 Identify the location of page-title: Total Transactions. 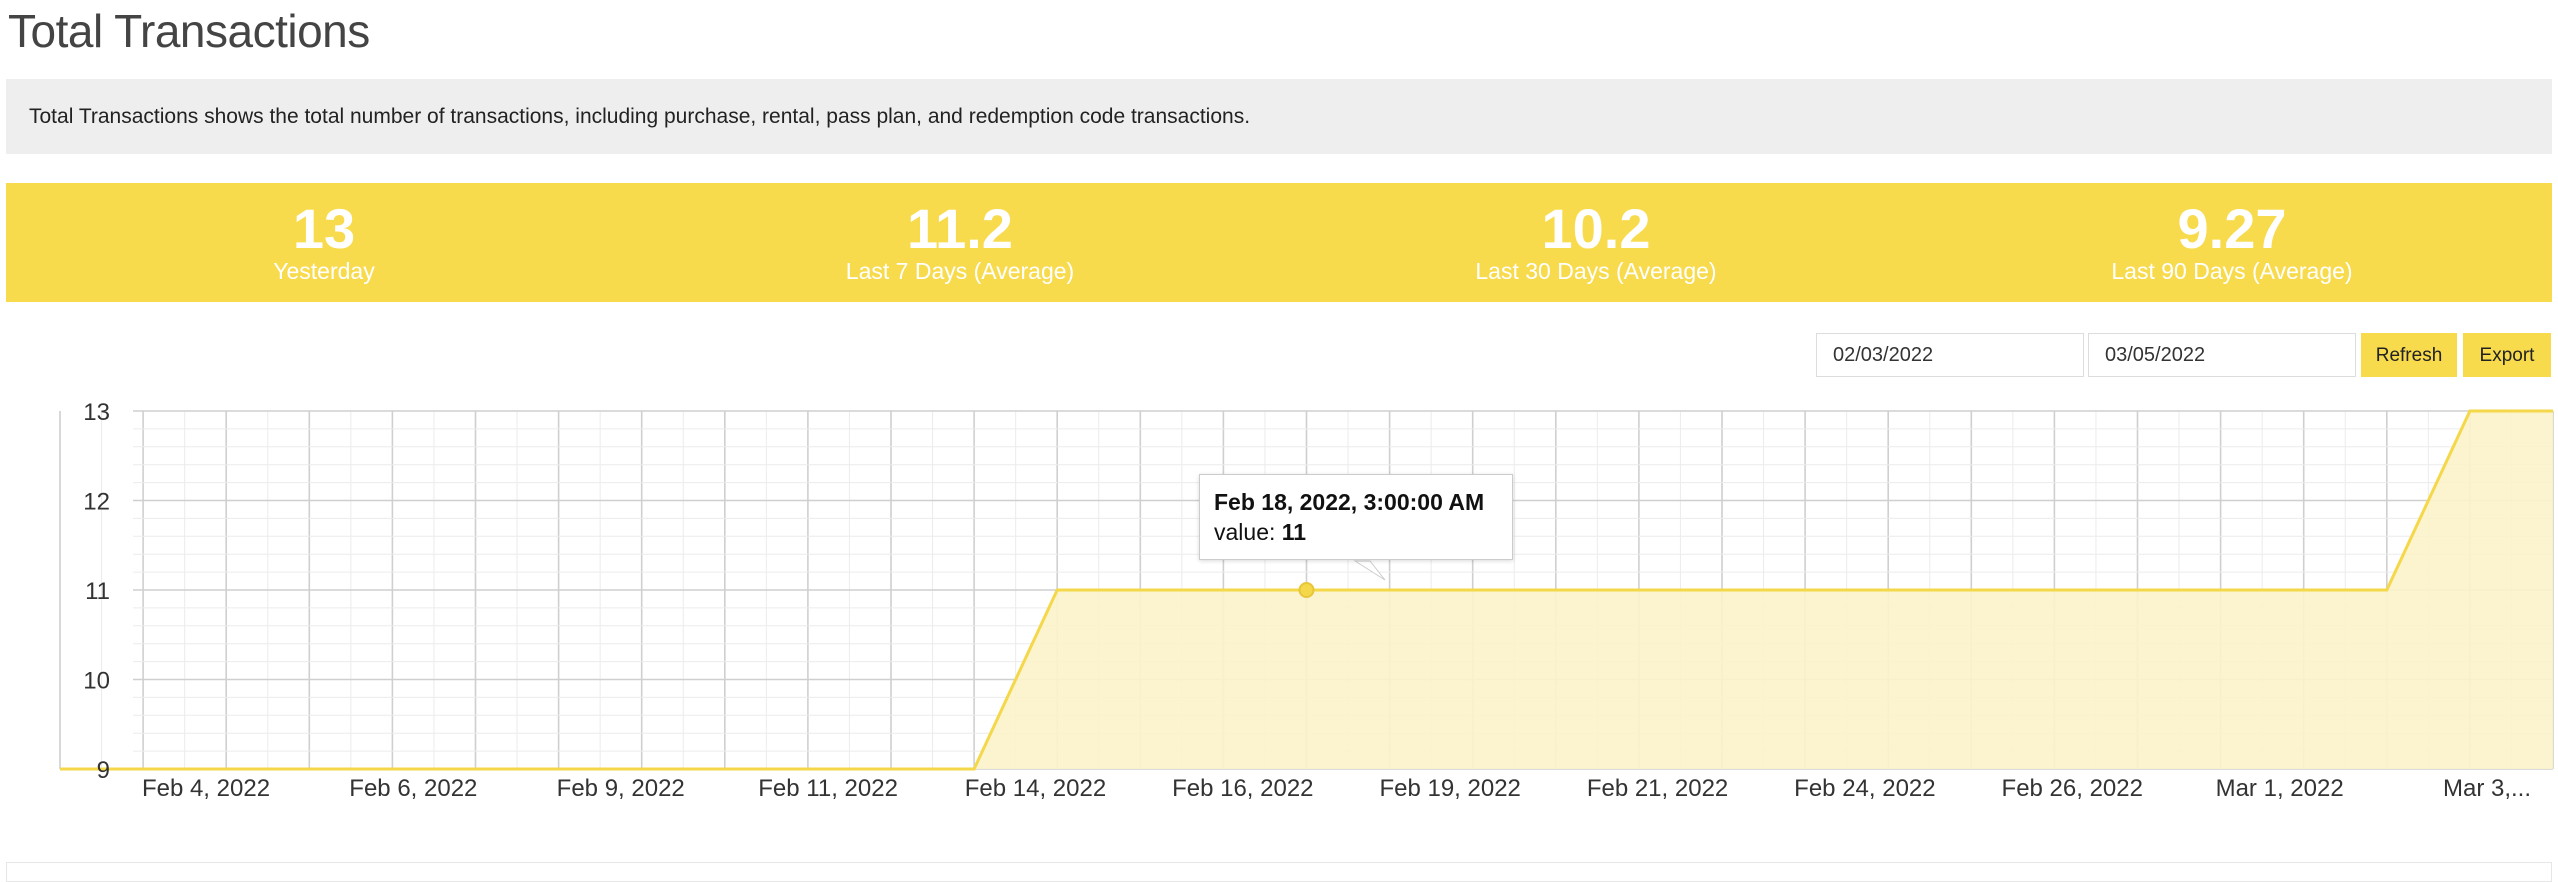
(189, 31).